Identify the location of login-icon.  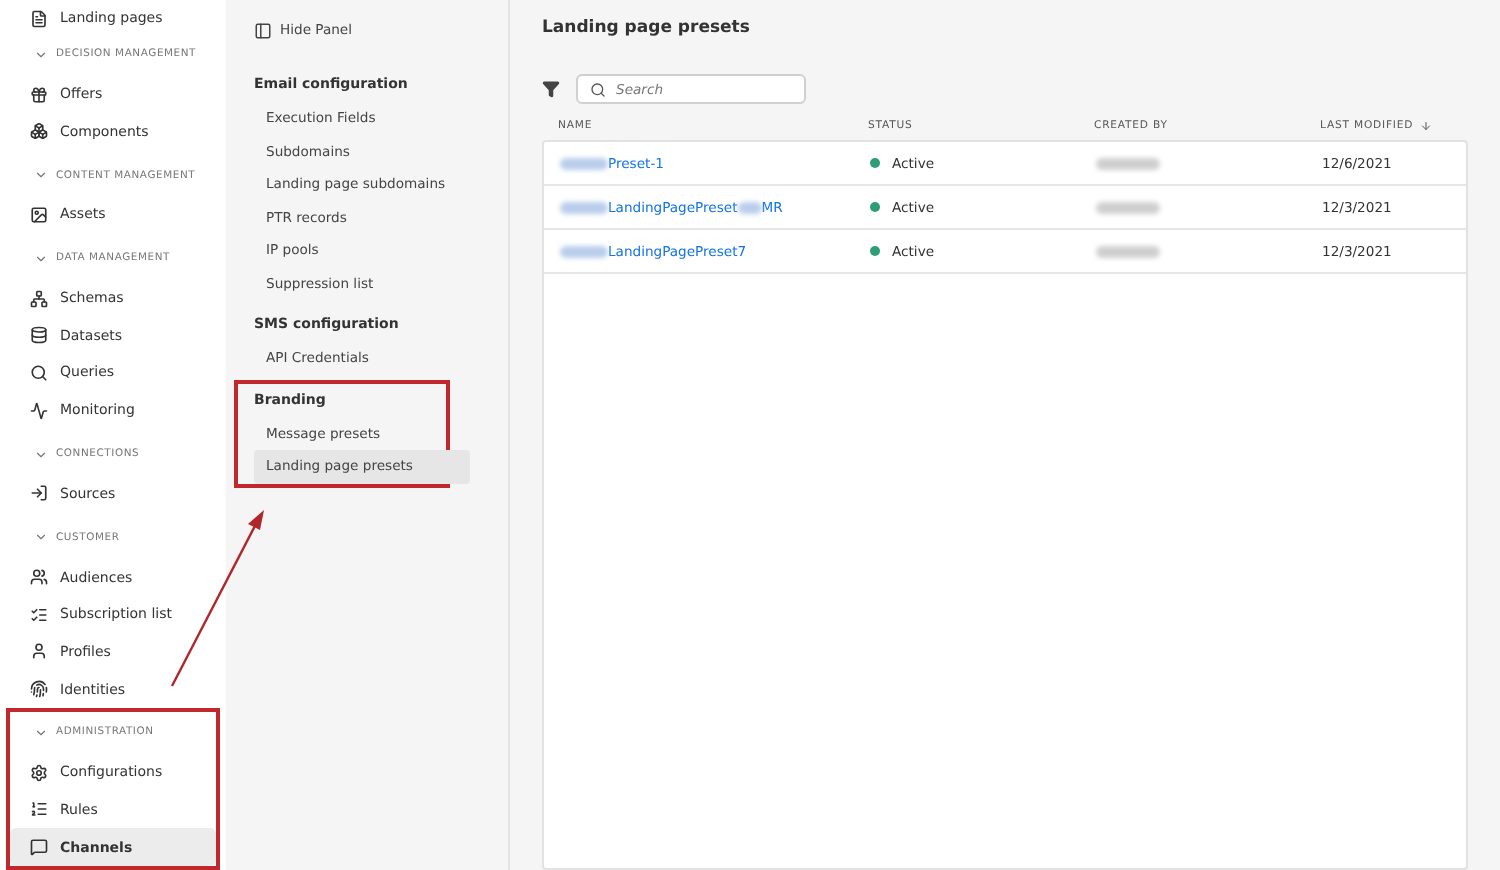
(39, 493).